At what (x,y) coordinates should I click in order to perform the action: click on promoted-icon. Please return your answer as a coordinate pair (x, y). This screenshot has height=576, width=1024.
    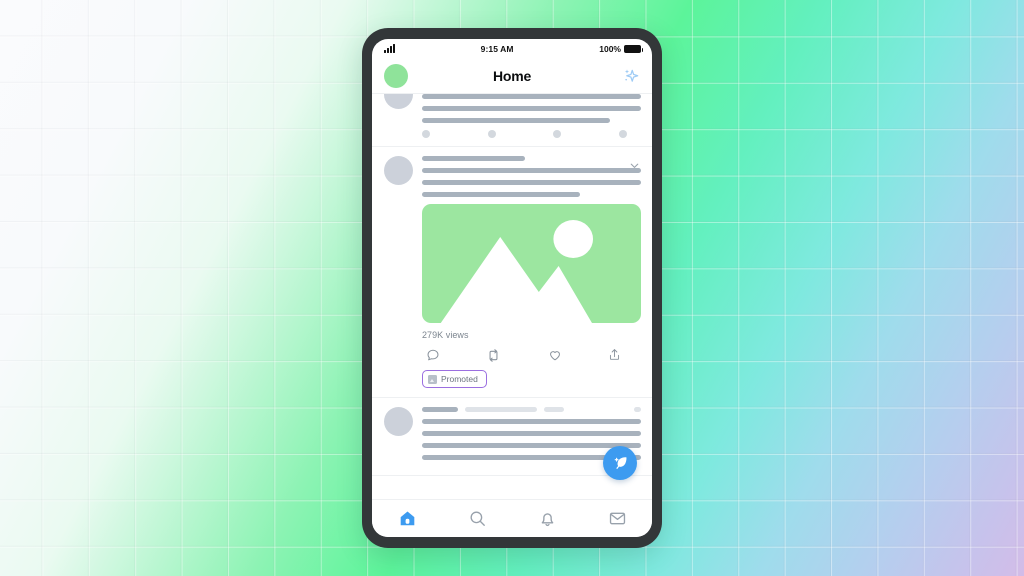
    Looking at the image, I should click on (432, 379).